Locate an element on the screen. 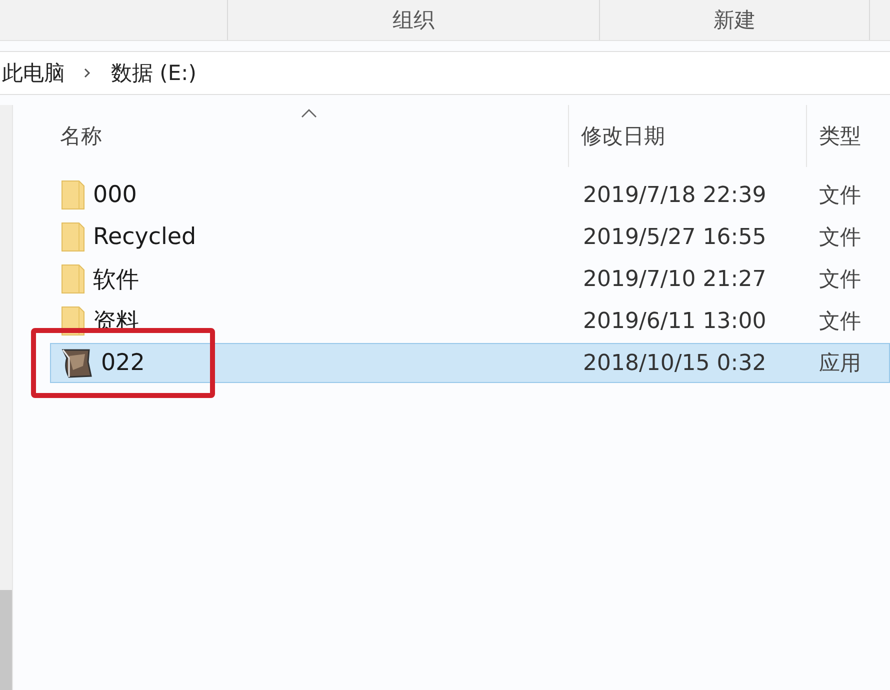 The width and height of the screenshot is (890, 690). program-icon is located at coordinates (77, 363).